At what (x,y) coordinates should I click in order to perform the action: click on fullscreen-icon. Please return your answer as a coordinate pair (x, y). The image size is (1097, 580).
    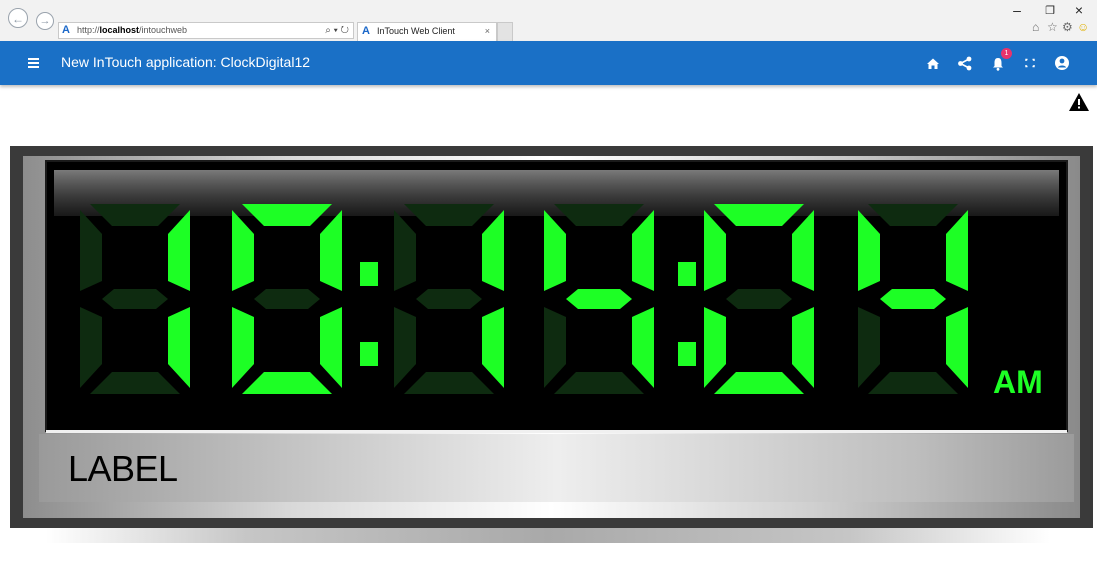
    Looking at the image, I should click on (1030, 63).